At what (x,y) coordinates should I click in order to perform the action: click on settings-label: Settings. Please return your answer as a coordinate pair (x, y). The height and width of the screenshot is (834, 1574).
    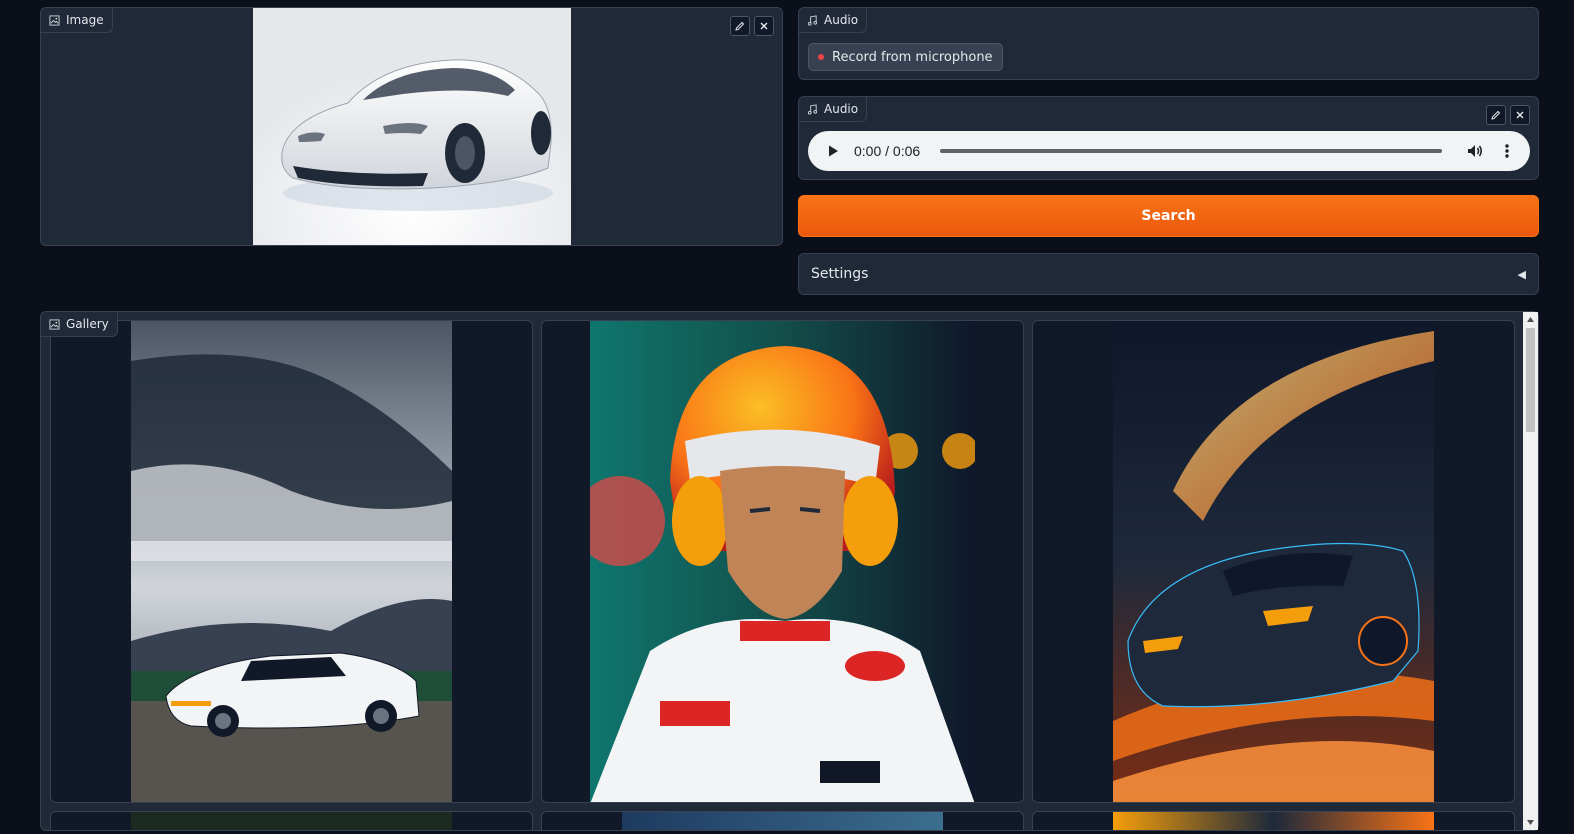
    Looking at the image, I should click on (840, 274).